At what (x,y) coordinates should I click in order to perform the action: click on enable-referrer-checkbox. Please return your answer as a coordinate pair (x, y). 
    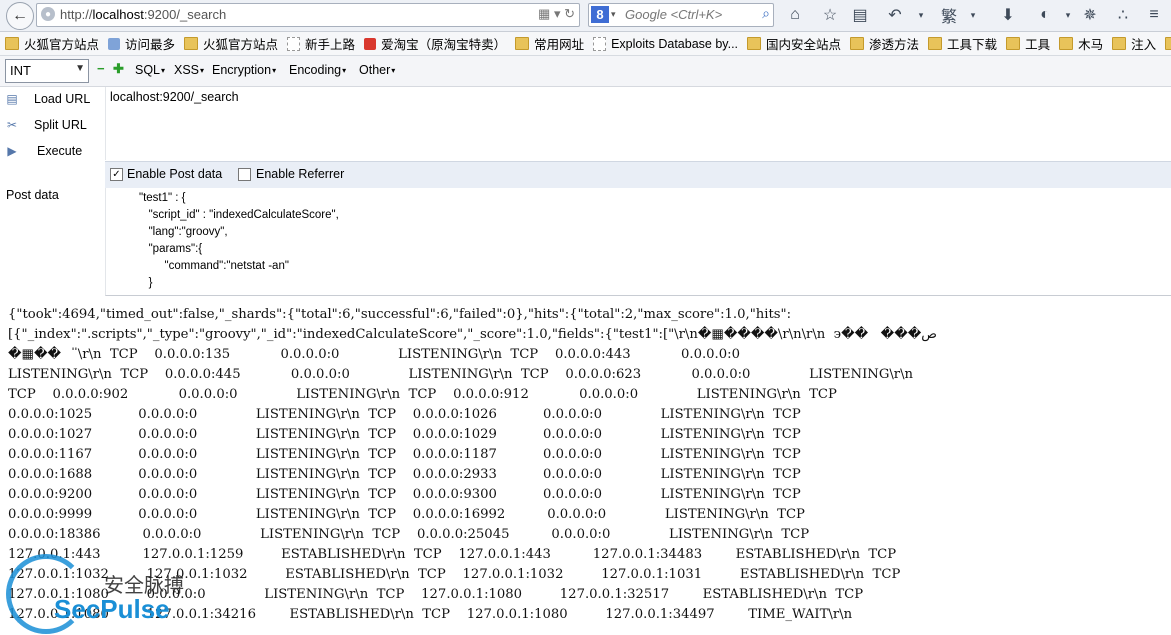
    Looking at the image, I should click on (244, 174).